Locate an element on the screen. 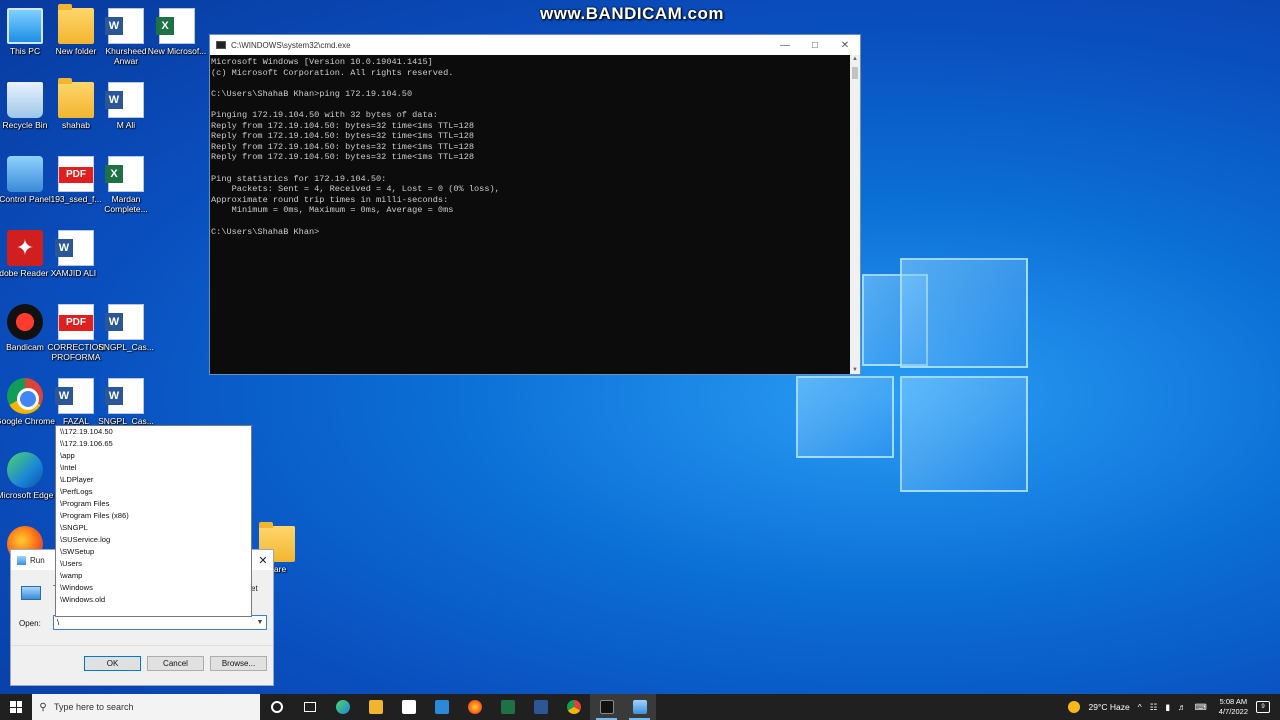  network-icon: ☷ is located at coordinates (1154, 707).